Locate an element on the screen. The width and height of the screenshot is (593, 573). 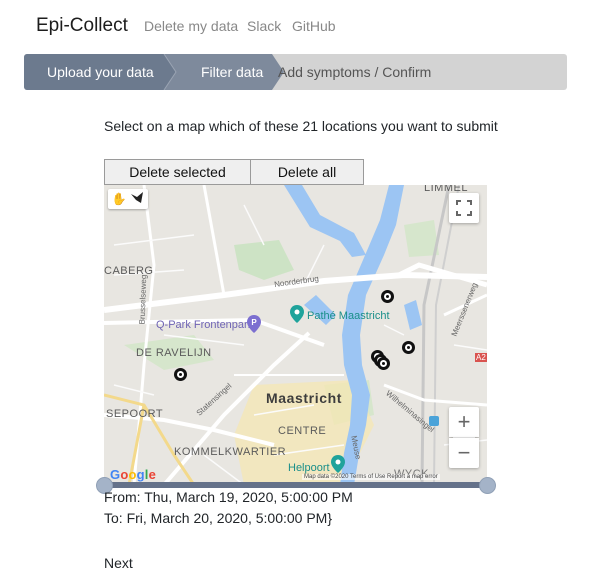
hand-icon: ✋ is located at coordinates (119, 199).